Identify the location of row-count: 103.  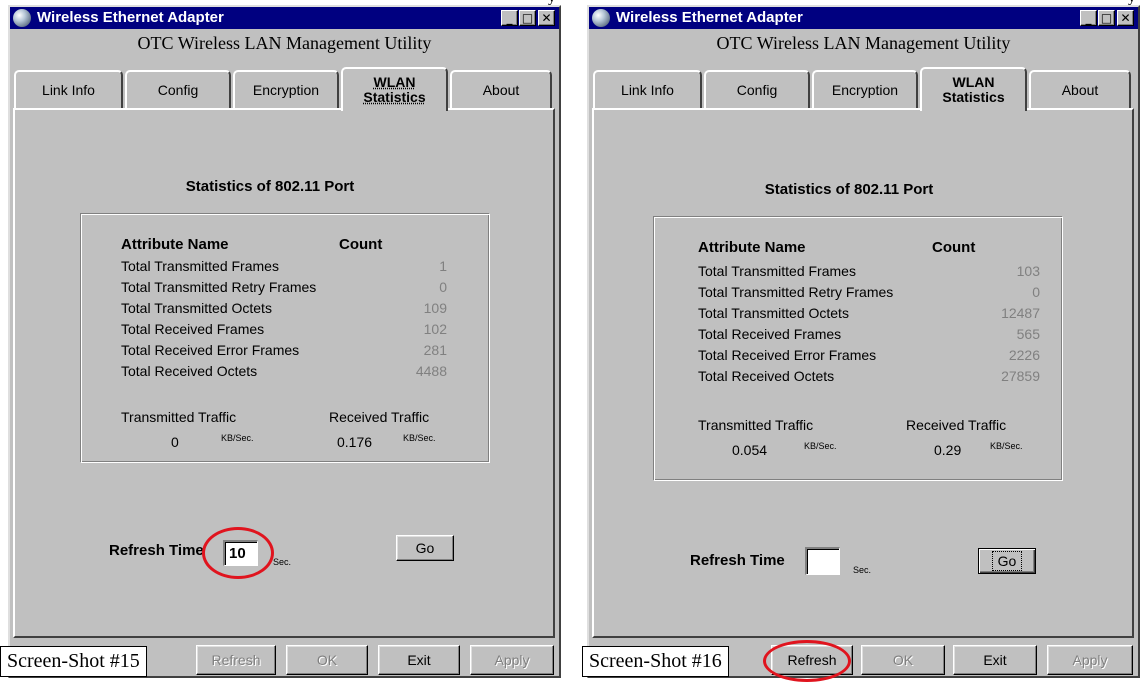
(1028, 271).